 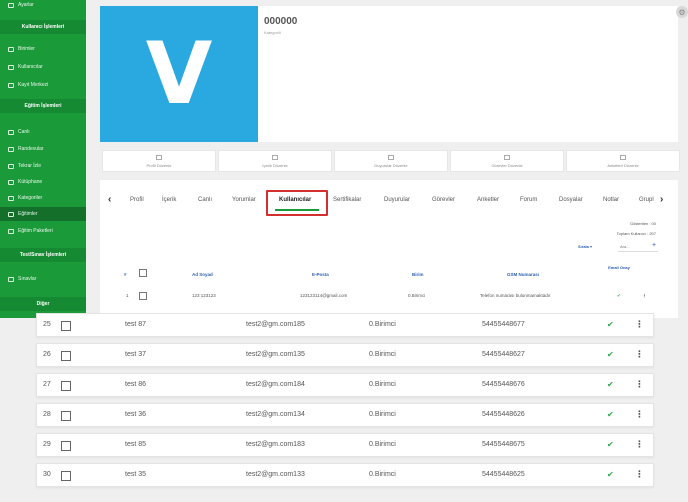 What do you see at coordinates (205, 200) in the screenshot?
I see `tab-live: Canlı` at bounding box center [205, 200].